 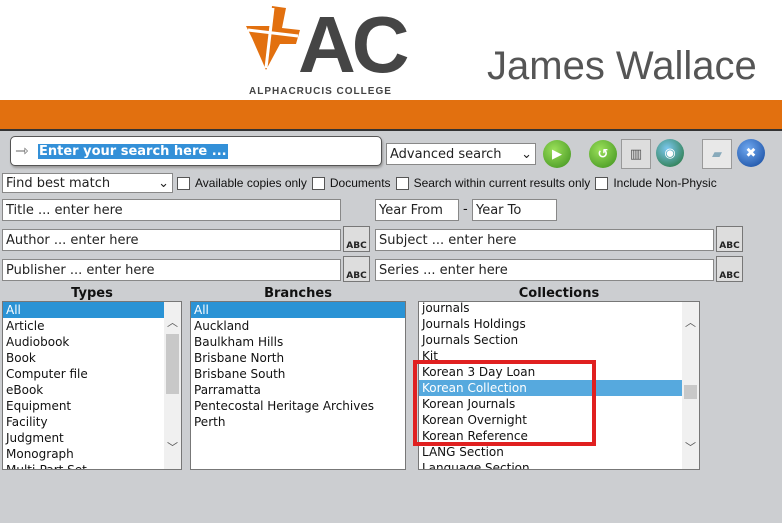 I want to click on match-select: Find best match ⌄, so click(x=87, y=183).